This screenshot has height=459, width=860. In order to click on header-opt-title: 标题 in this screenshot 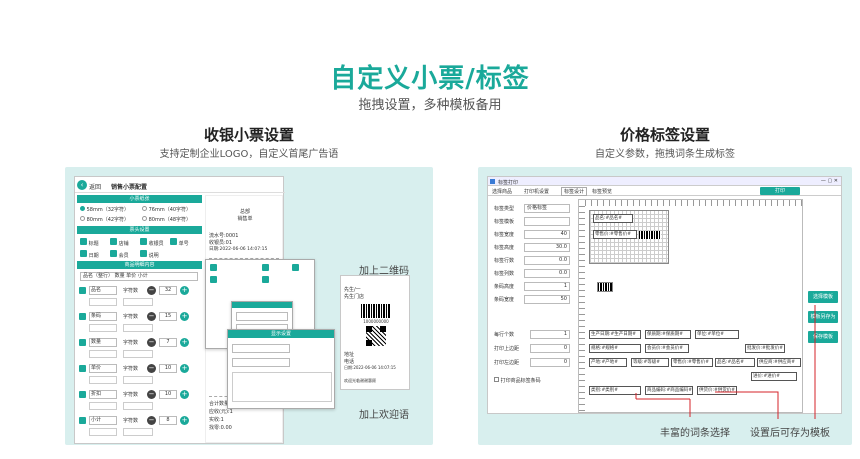, I will do `click(89, 242)`.